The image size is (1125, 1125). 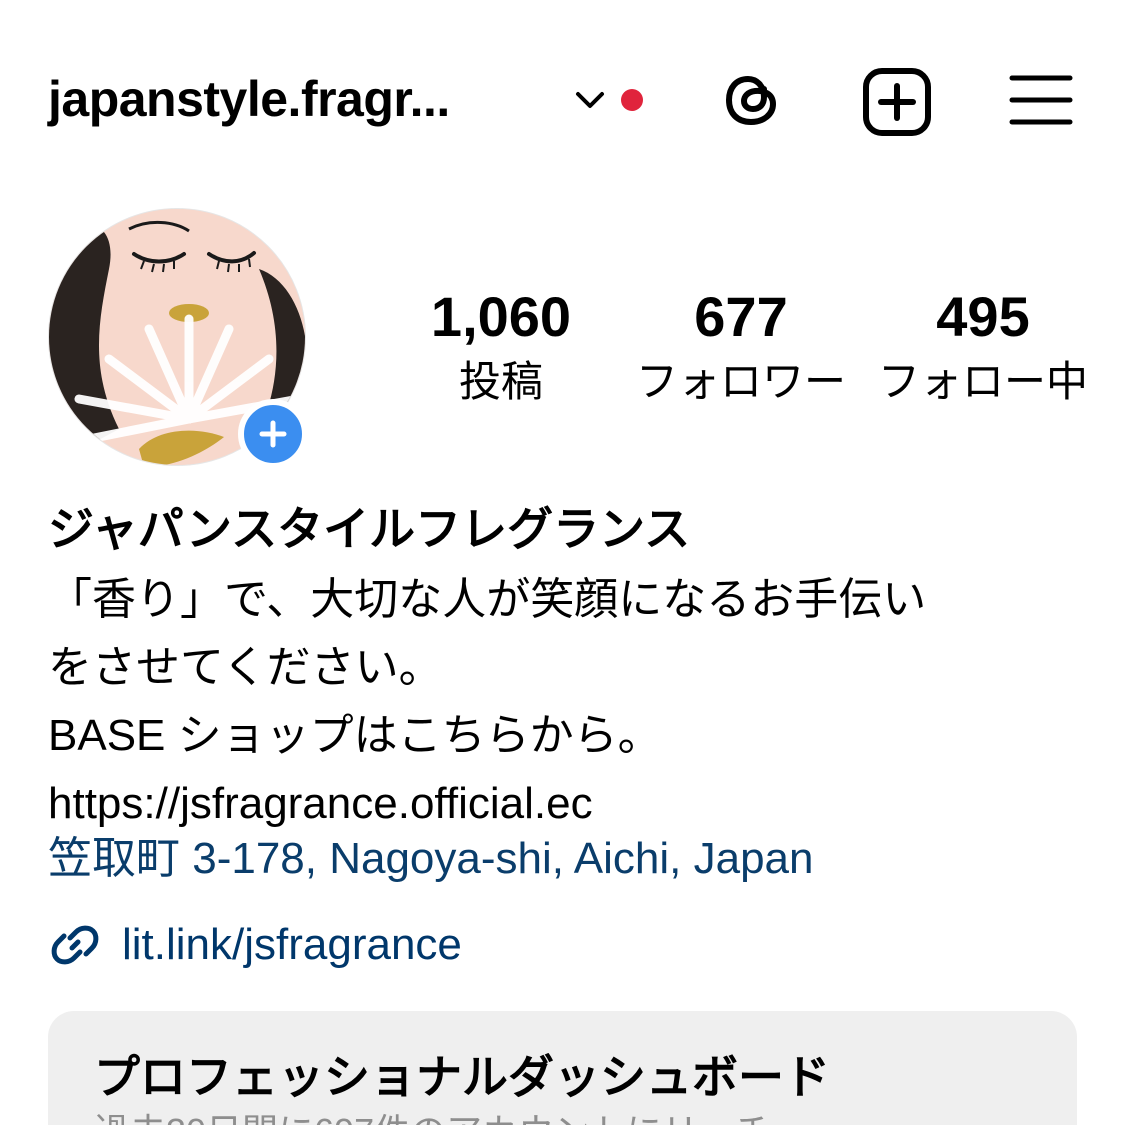 I want to click on following-count: 495, so click(x=983, y=316).